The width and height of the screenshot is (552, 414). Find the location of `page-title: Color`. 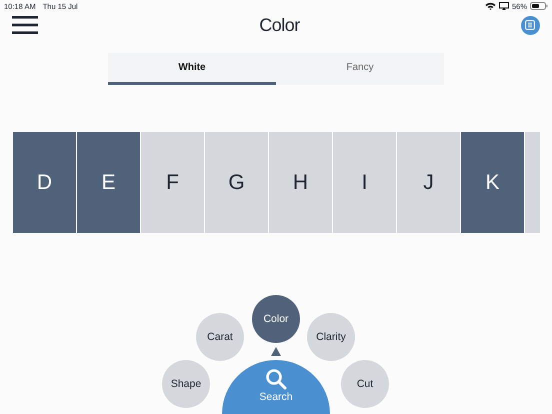

page-title: Color is located at coordinates (279, 25).